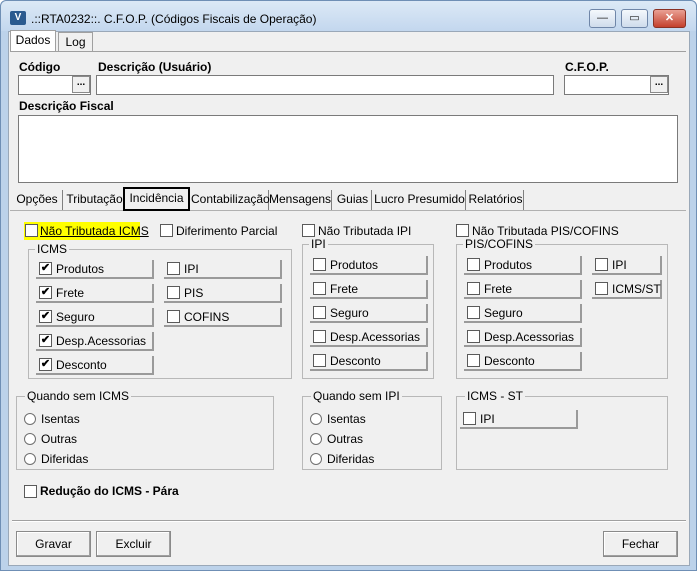 This screenshot has height=571, width=697. Describe the element at coordinates (348, 51) in the screenshot. I see `tab-divider` at that location.